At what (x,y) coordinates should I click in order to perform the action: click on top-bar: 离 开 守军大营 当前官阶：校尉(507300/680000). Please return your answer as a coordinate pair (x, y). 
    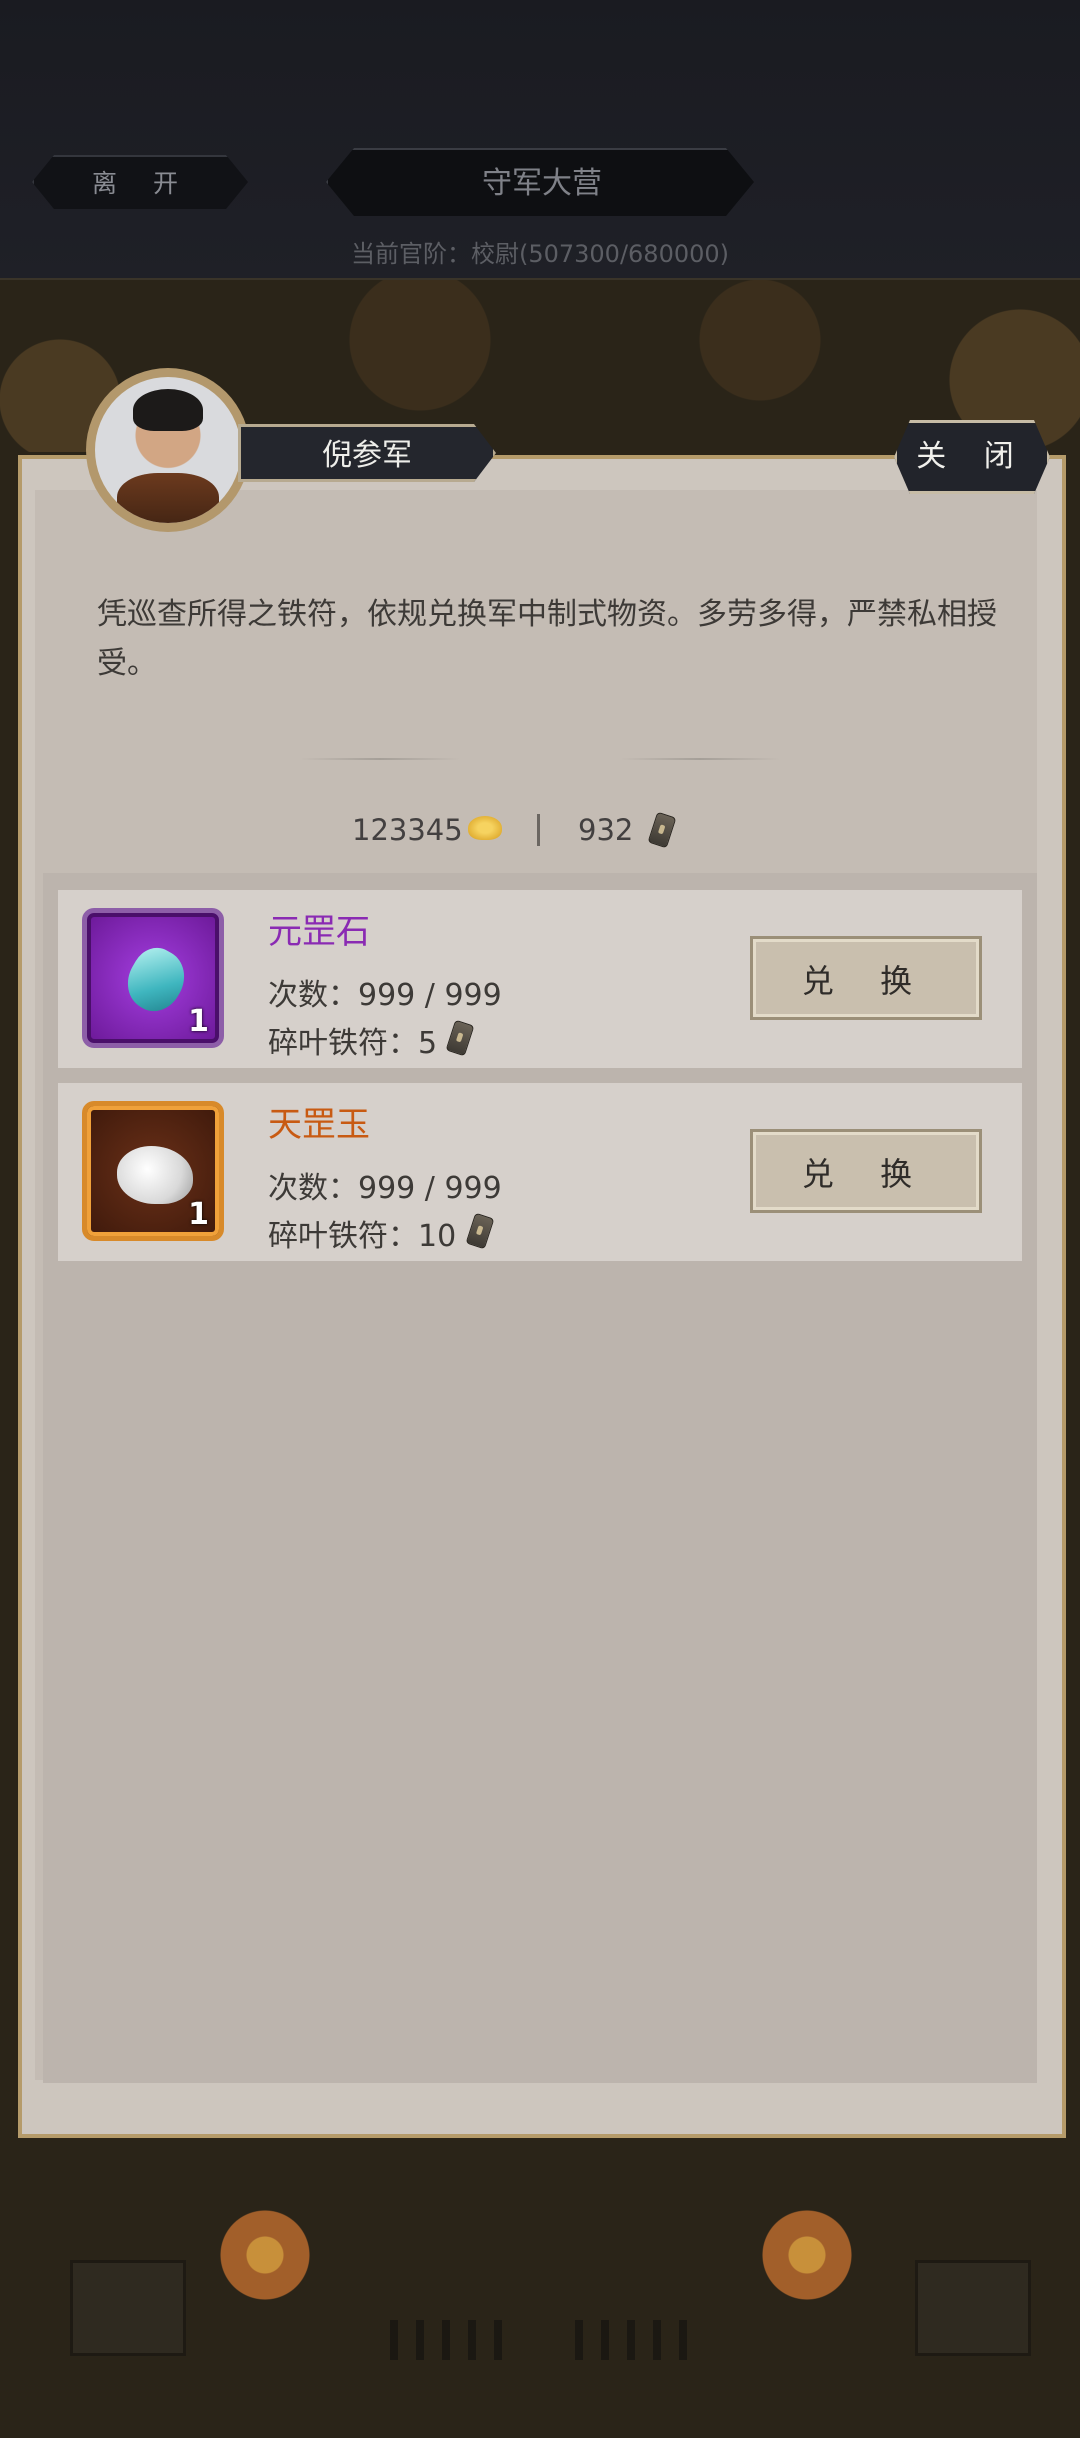
    Looking at the image, I should click on (540, 140).